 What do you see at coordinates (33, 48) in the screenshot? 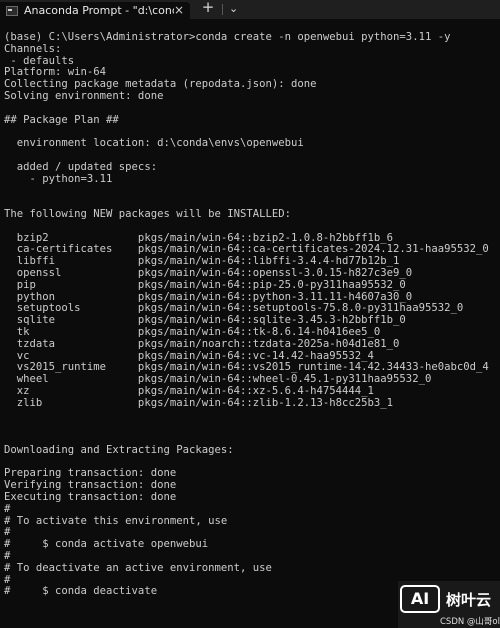
I see `terminal-line: Channels:` at bounding box center [33, 48].